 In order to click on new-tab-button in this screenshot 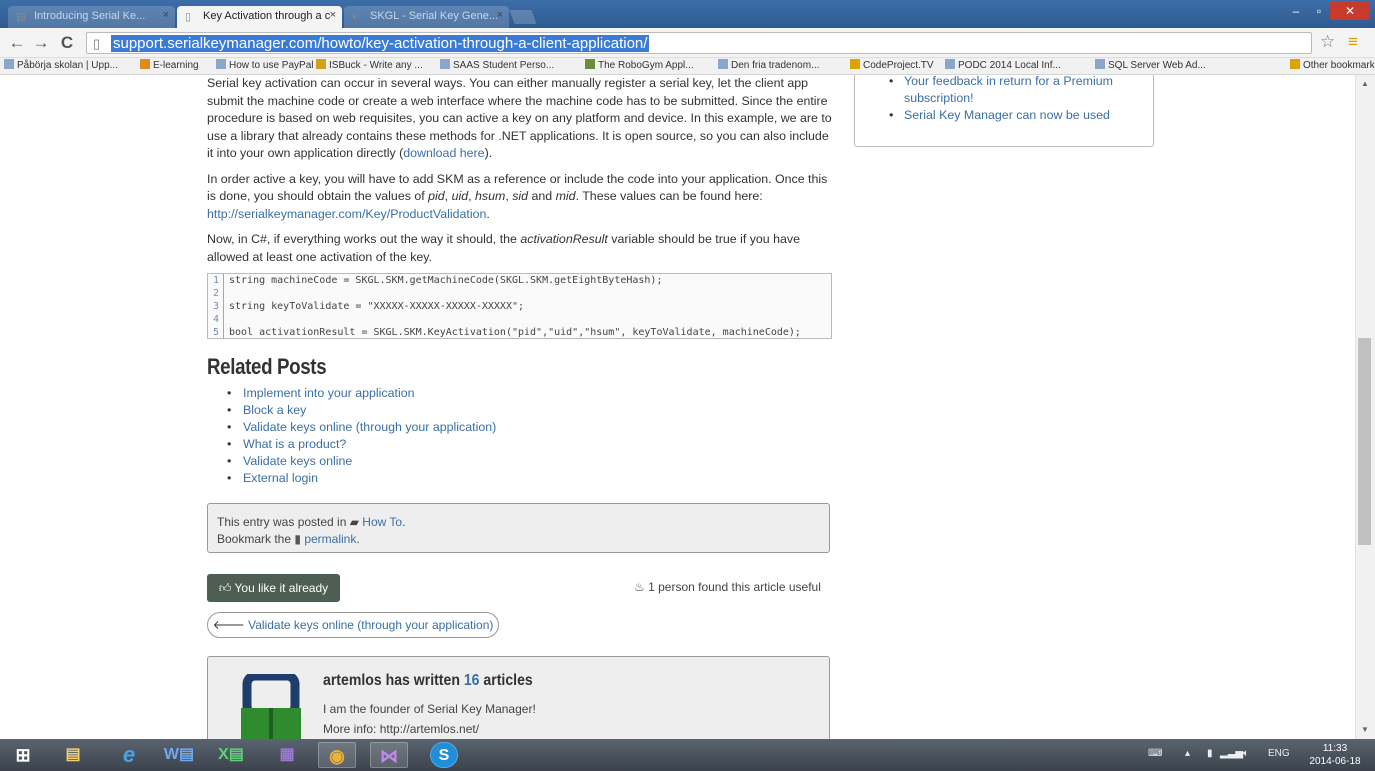, I will do `click(523, 17)`.